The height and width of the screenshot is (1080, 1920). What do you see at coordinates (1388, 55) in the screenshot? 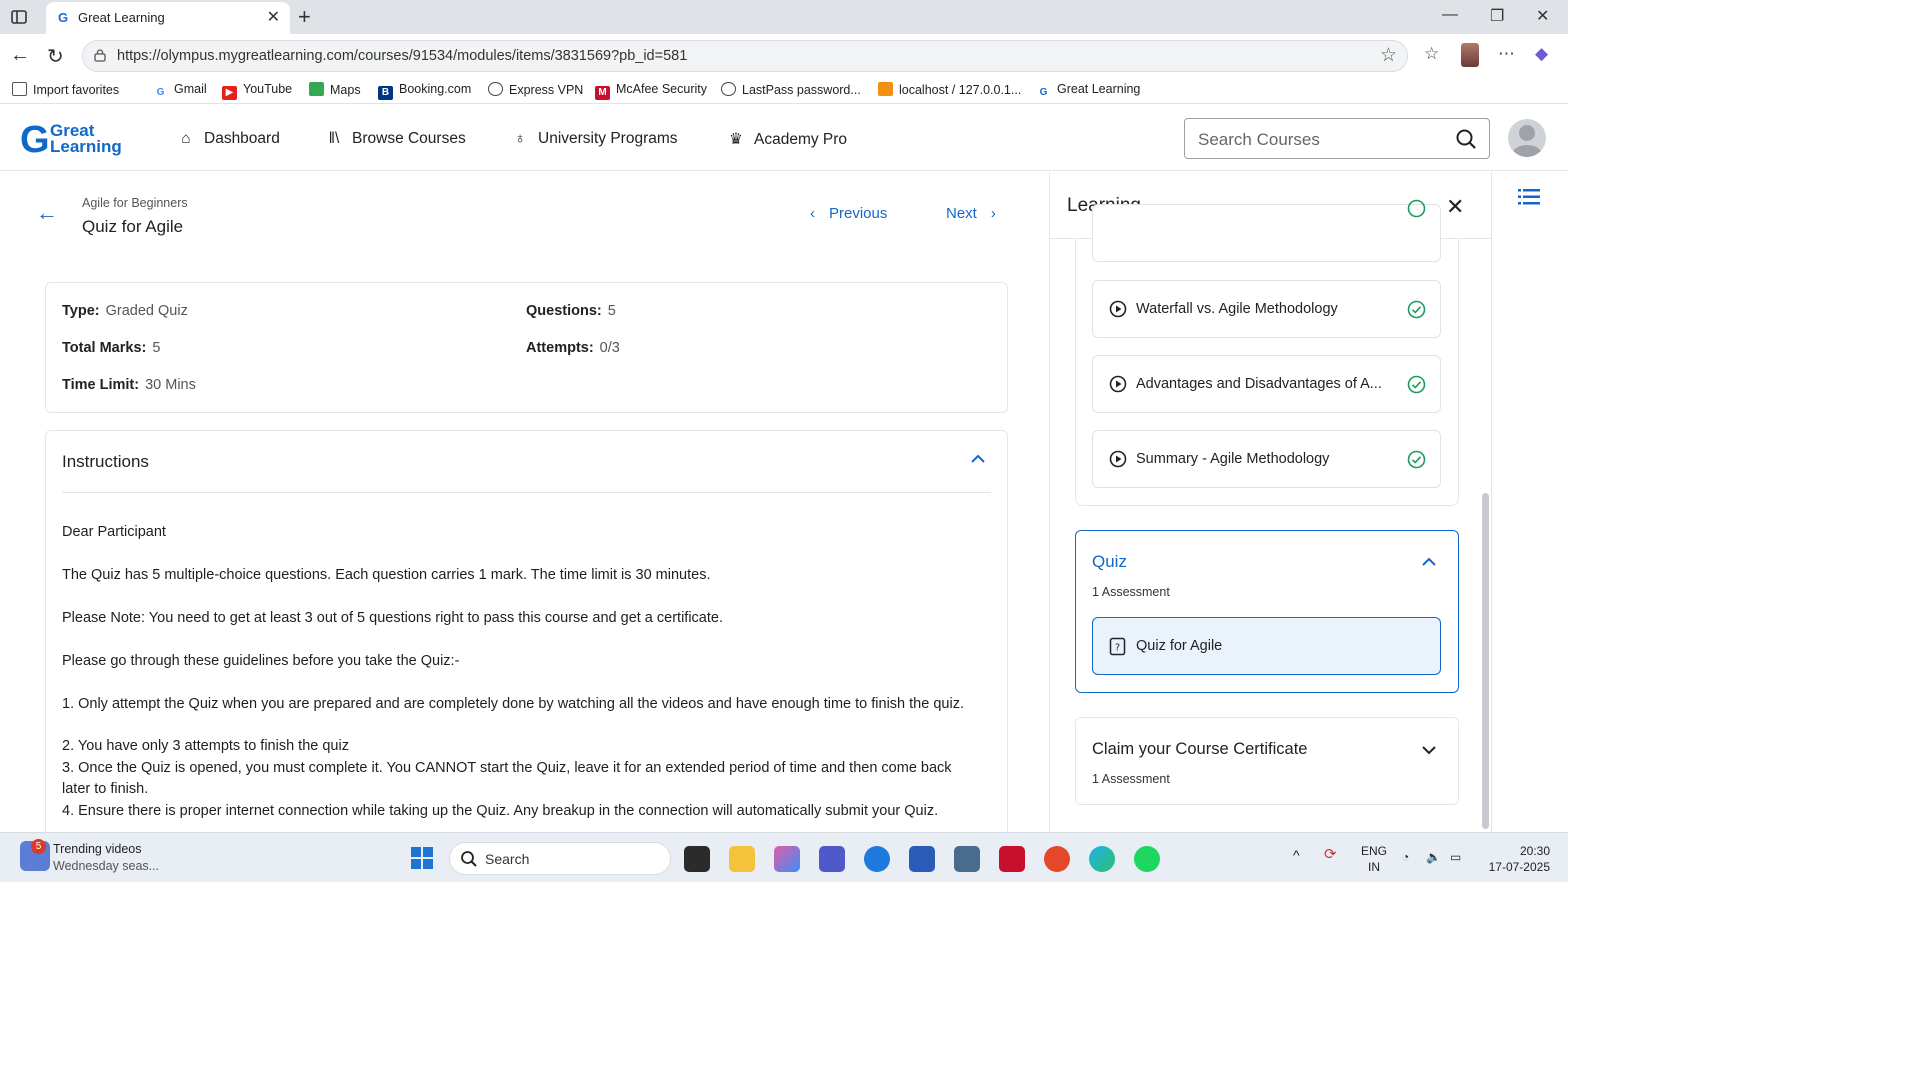
I see `favorite-star-icon: ☆` at bounding box center [1388, 55].